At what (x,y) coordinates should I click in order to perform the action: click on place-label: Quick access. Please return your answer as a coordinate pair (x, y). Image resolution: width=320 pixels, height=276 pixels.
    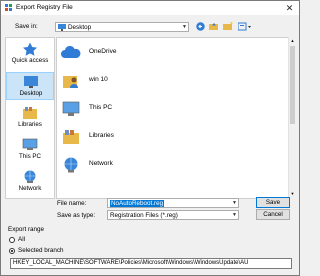
    Looking at the image, I should click on (30, 60).